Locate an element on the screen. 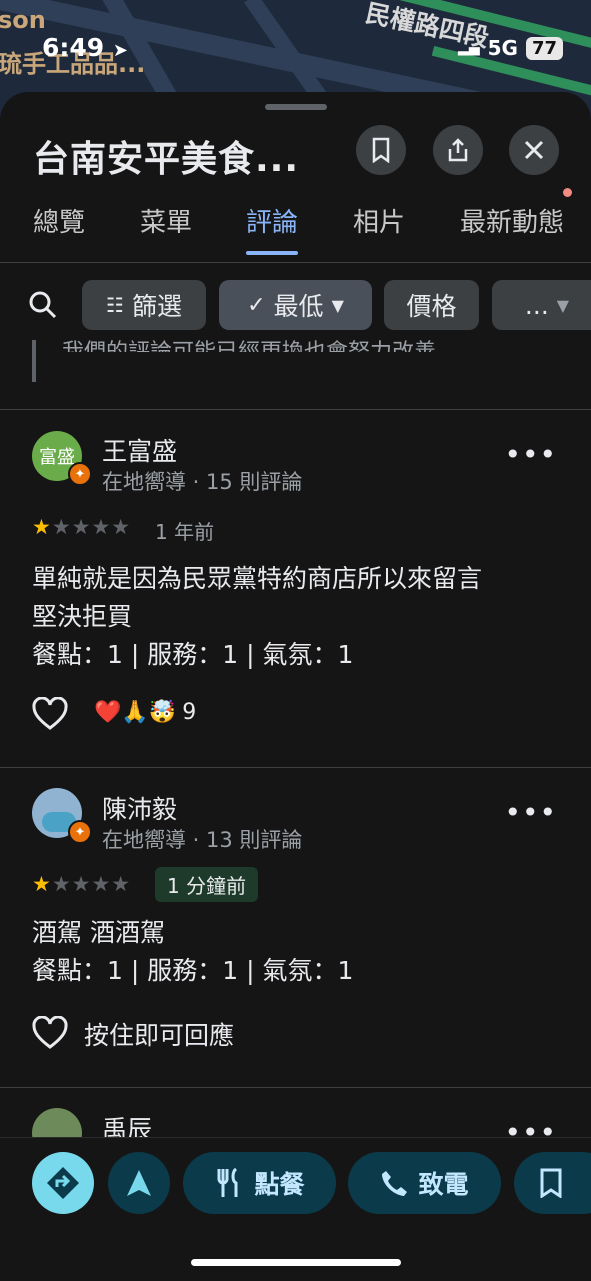 The height and width of the screenshot is (1281, 591). notification-dot is located at coordinates (568, 192).